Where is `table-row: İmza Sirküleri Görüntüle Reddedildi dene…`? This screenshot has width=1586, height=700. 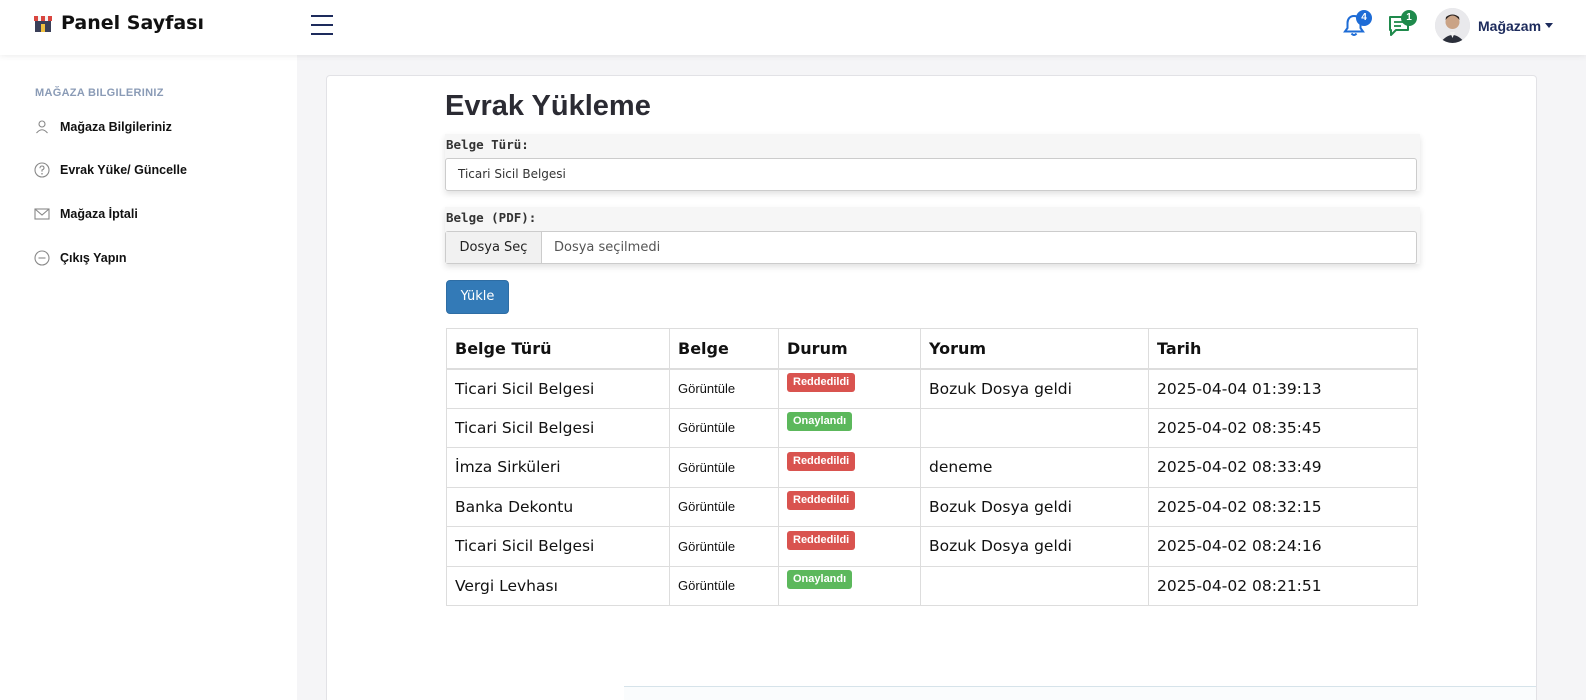
table-row: İmza Sirküleri Görüntüle Reddedildi dene… is located at coordinates (932, 467).